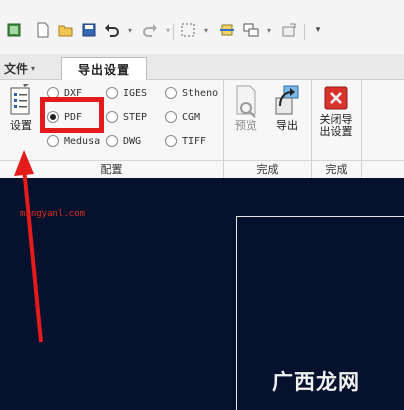  I want to click on select-dropdown-icon: ▾, so click(206, 30).